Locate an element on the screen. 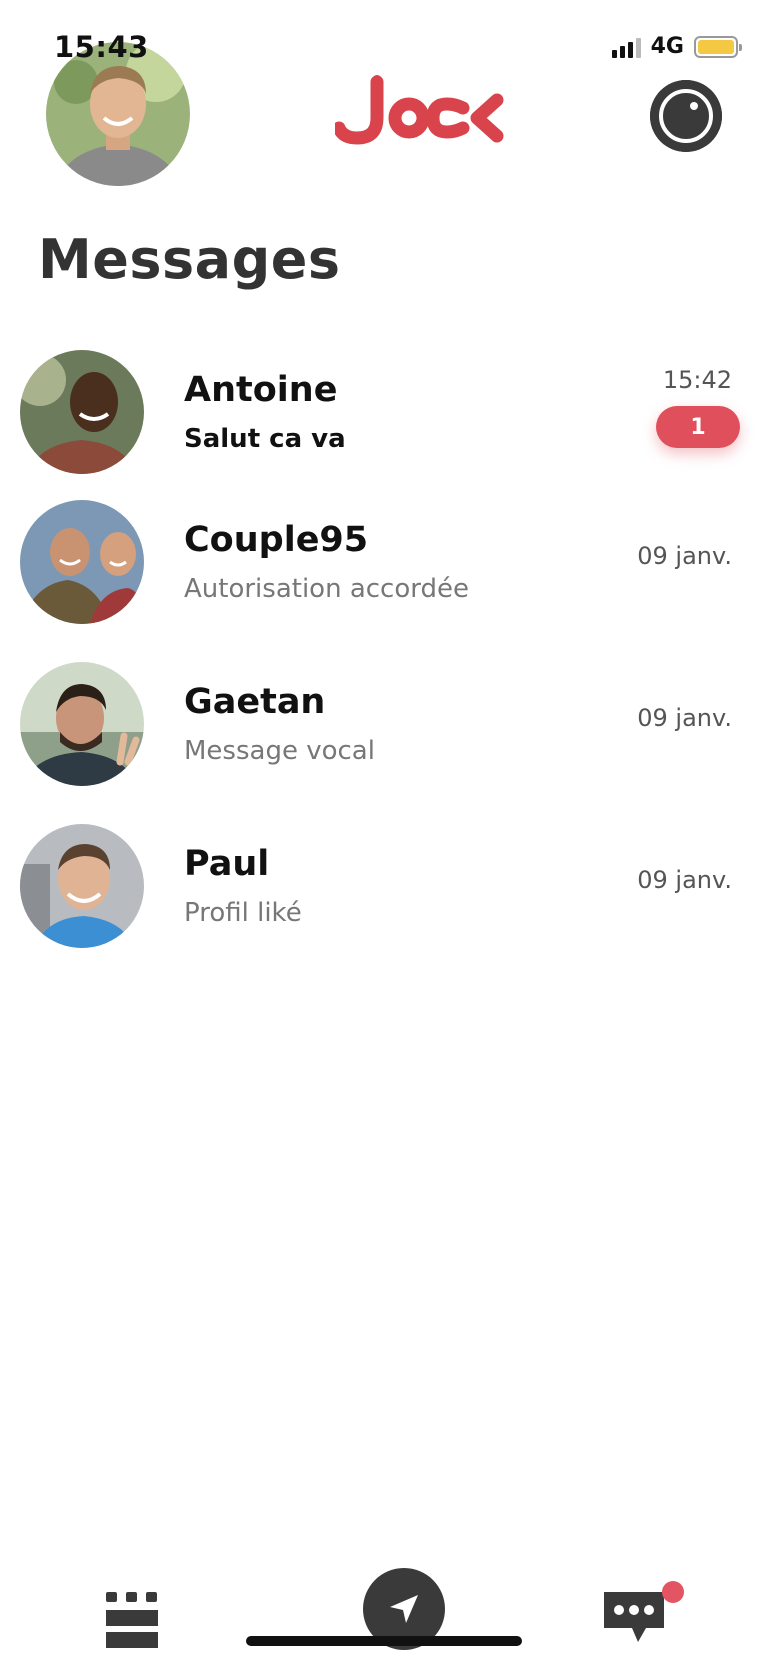 The width and height of the screenshot is (768, 1663). page-title: Messages is located at coordinates (189, 259).